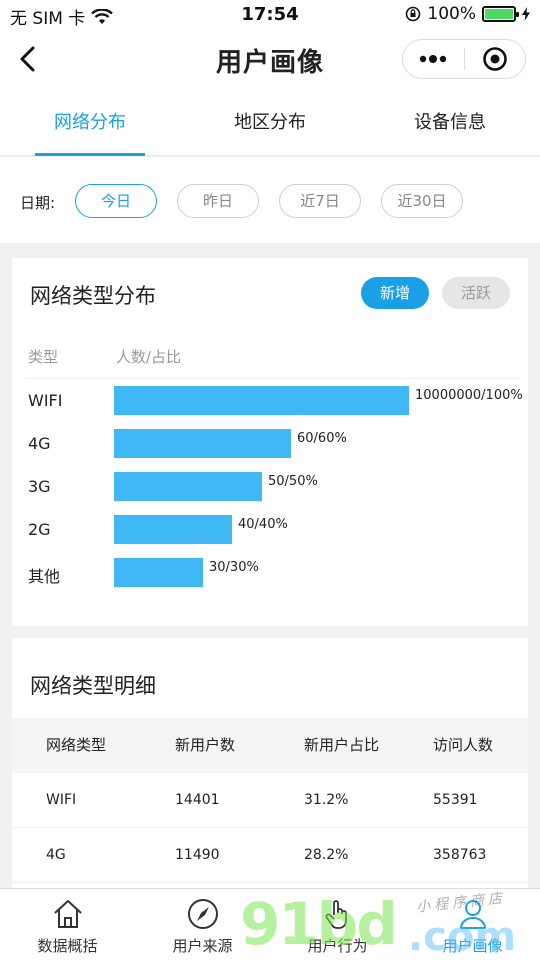 This screenshot has height=960, width=540. What do you see at coordinates (205, 745) in the screenshot?
I see `column-header: 新用户数` at bounding box center [205, 745].